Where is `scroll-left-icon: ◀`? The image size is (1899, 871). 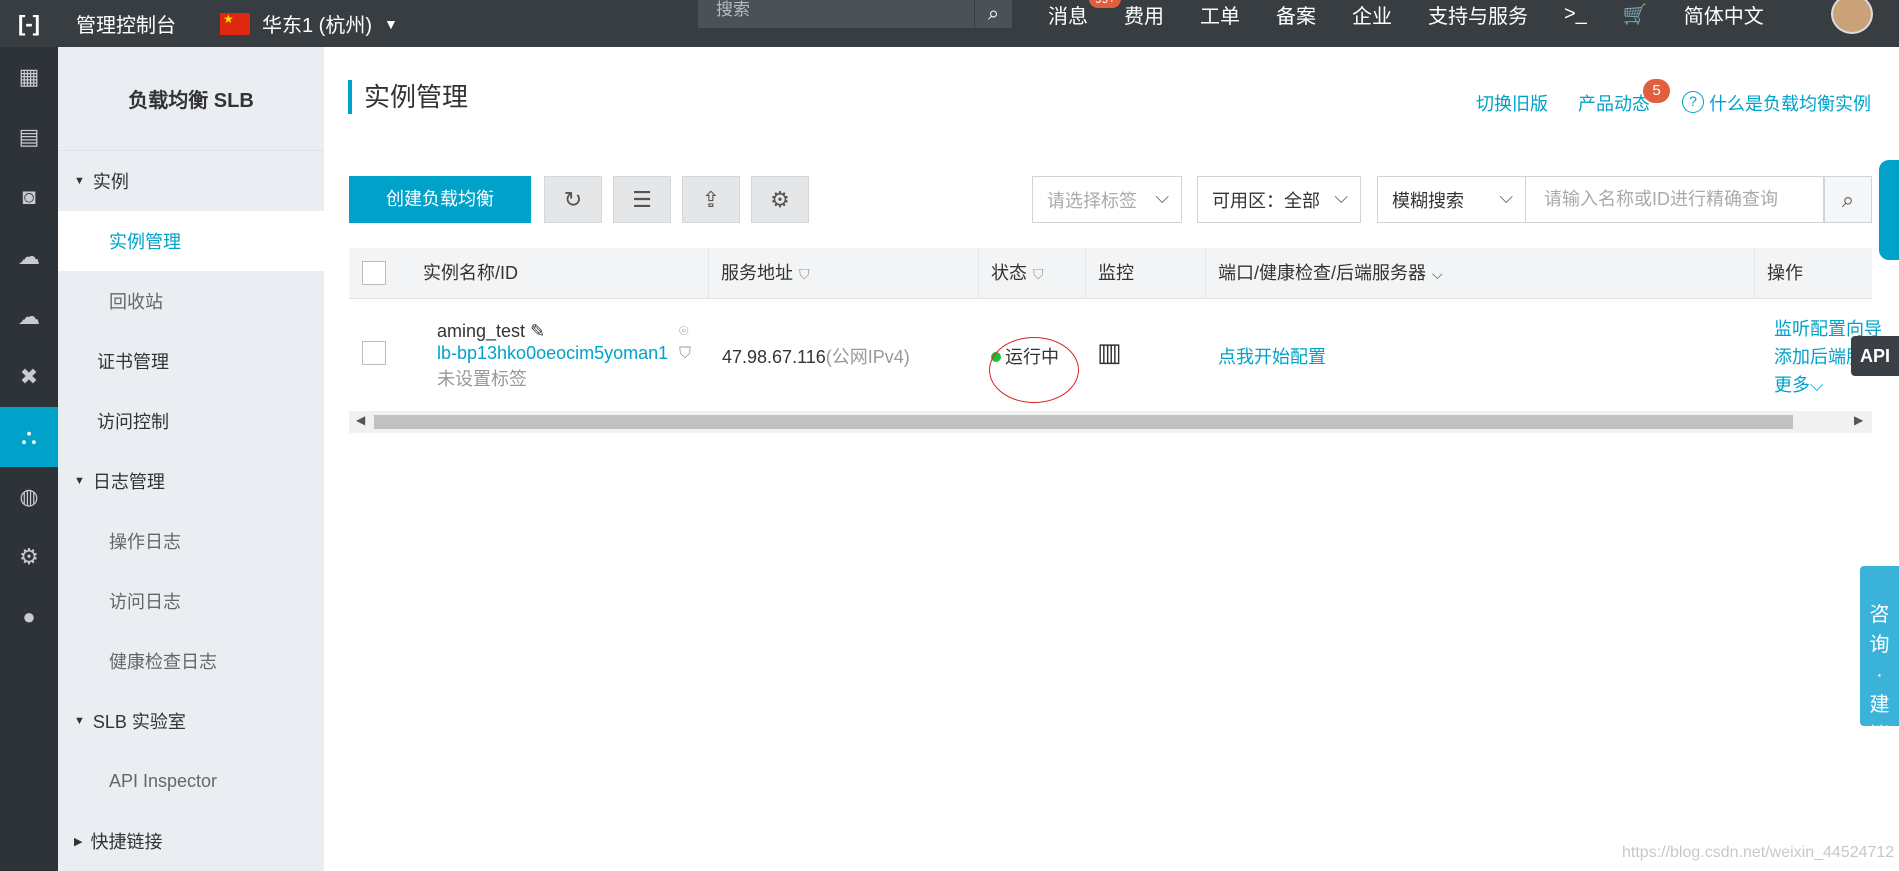
scroll-left-icon: ◀ is located at coordinates (360, 420).